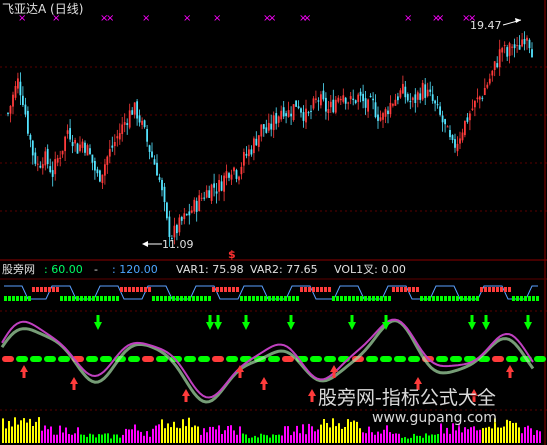 This screenshot has width=547, height=445. What do you see at coordinates (440, 18) in the screenshot?
I see `cross-marker: ×` at bounding box center [440, 18].